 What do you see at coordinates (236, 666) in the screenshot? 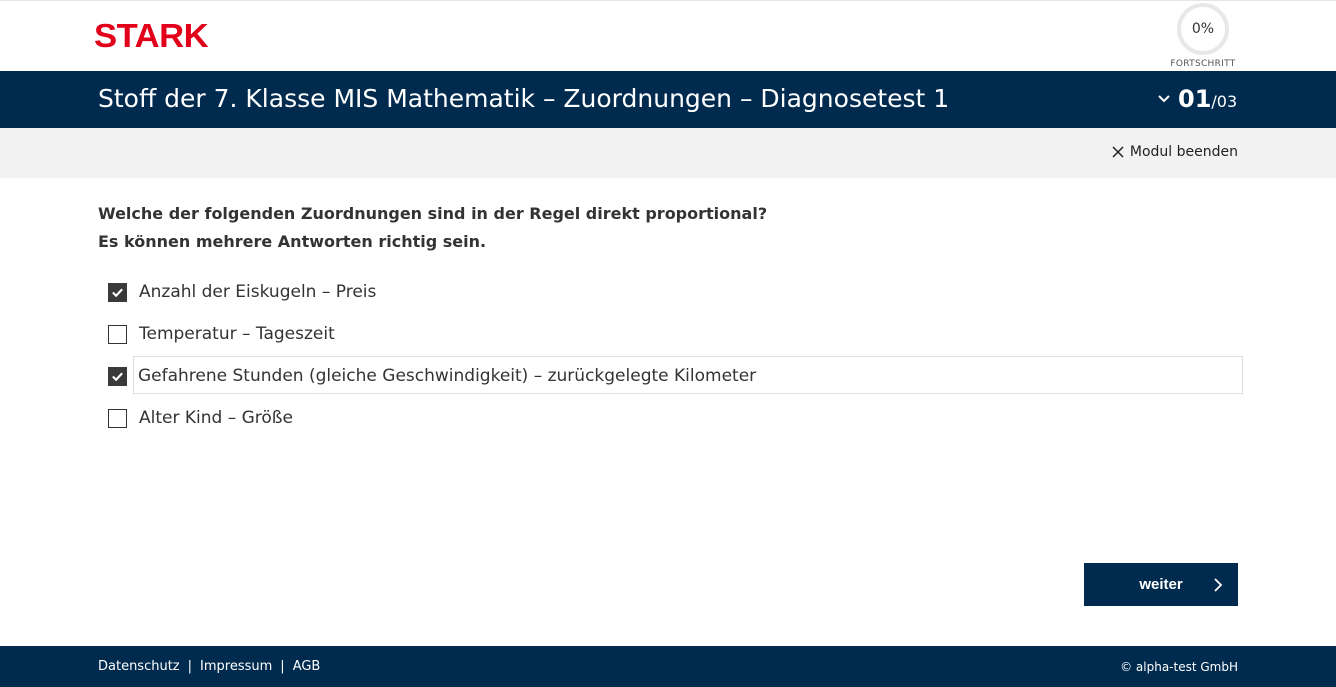
I see `footer-link-impressum: Impressum` at bounding box center [236, 666].